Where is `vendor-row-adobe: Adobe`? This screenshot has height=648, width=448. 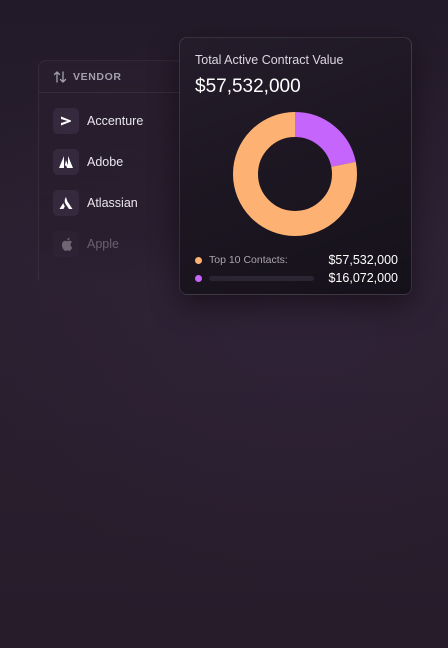
vendor-row-adobe: Adobe is located at coordinates (88, 162).